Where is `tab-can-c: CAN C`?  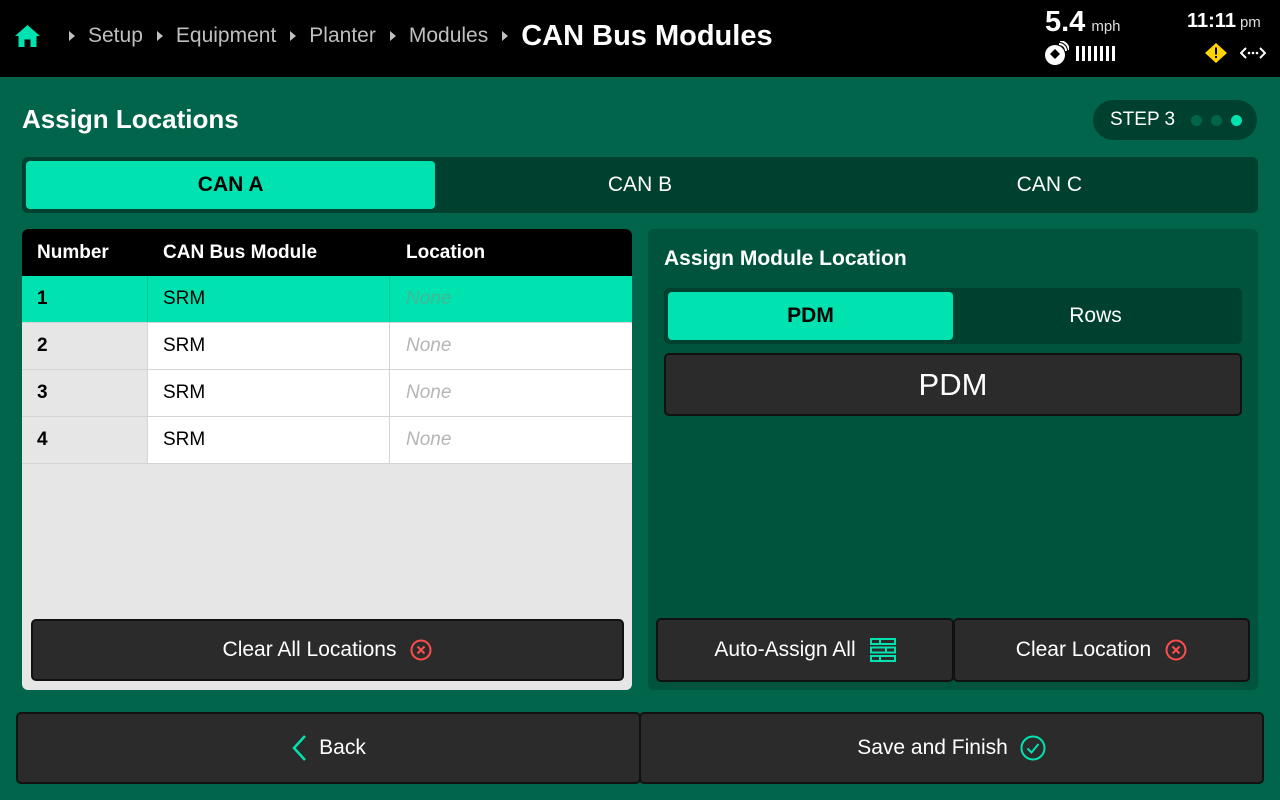 tab-can-c: CAN C is located at coordinates (1049, 185).